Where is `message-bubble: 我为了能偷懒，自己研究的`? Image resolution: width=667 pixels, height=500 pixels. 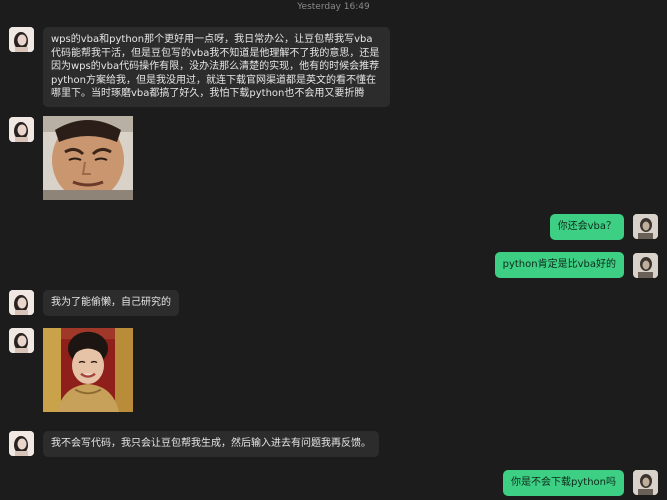
message-bubble: 我为了能偷懒，自己研究的 is located at coordinates (111, 303).